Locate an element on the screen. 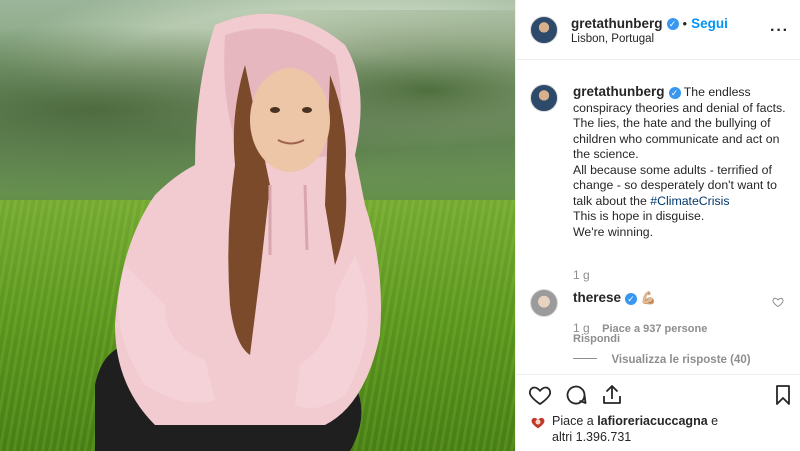 The height and width of the screenshot is (451, 800). likes-user: lafioreriacuccagna is located at coordinates (652, 421).